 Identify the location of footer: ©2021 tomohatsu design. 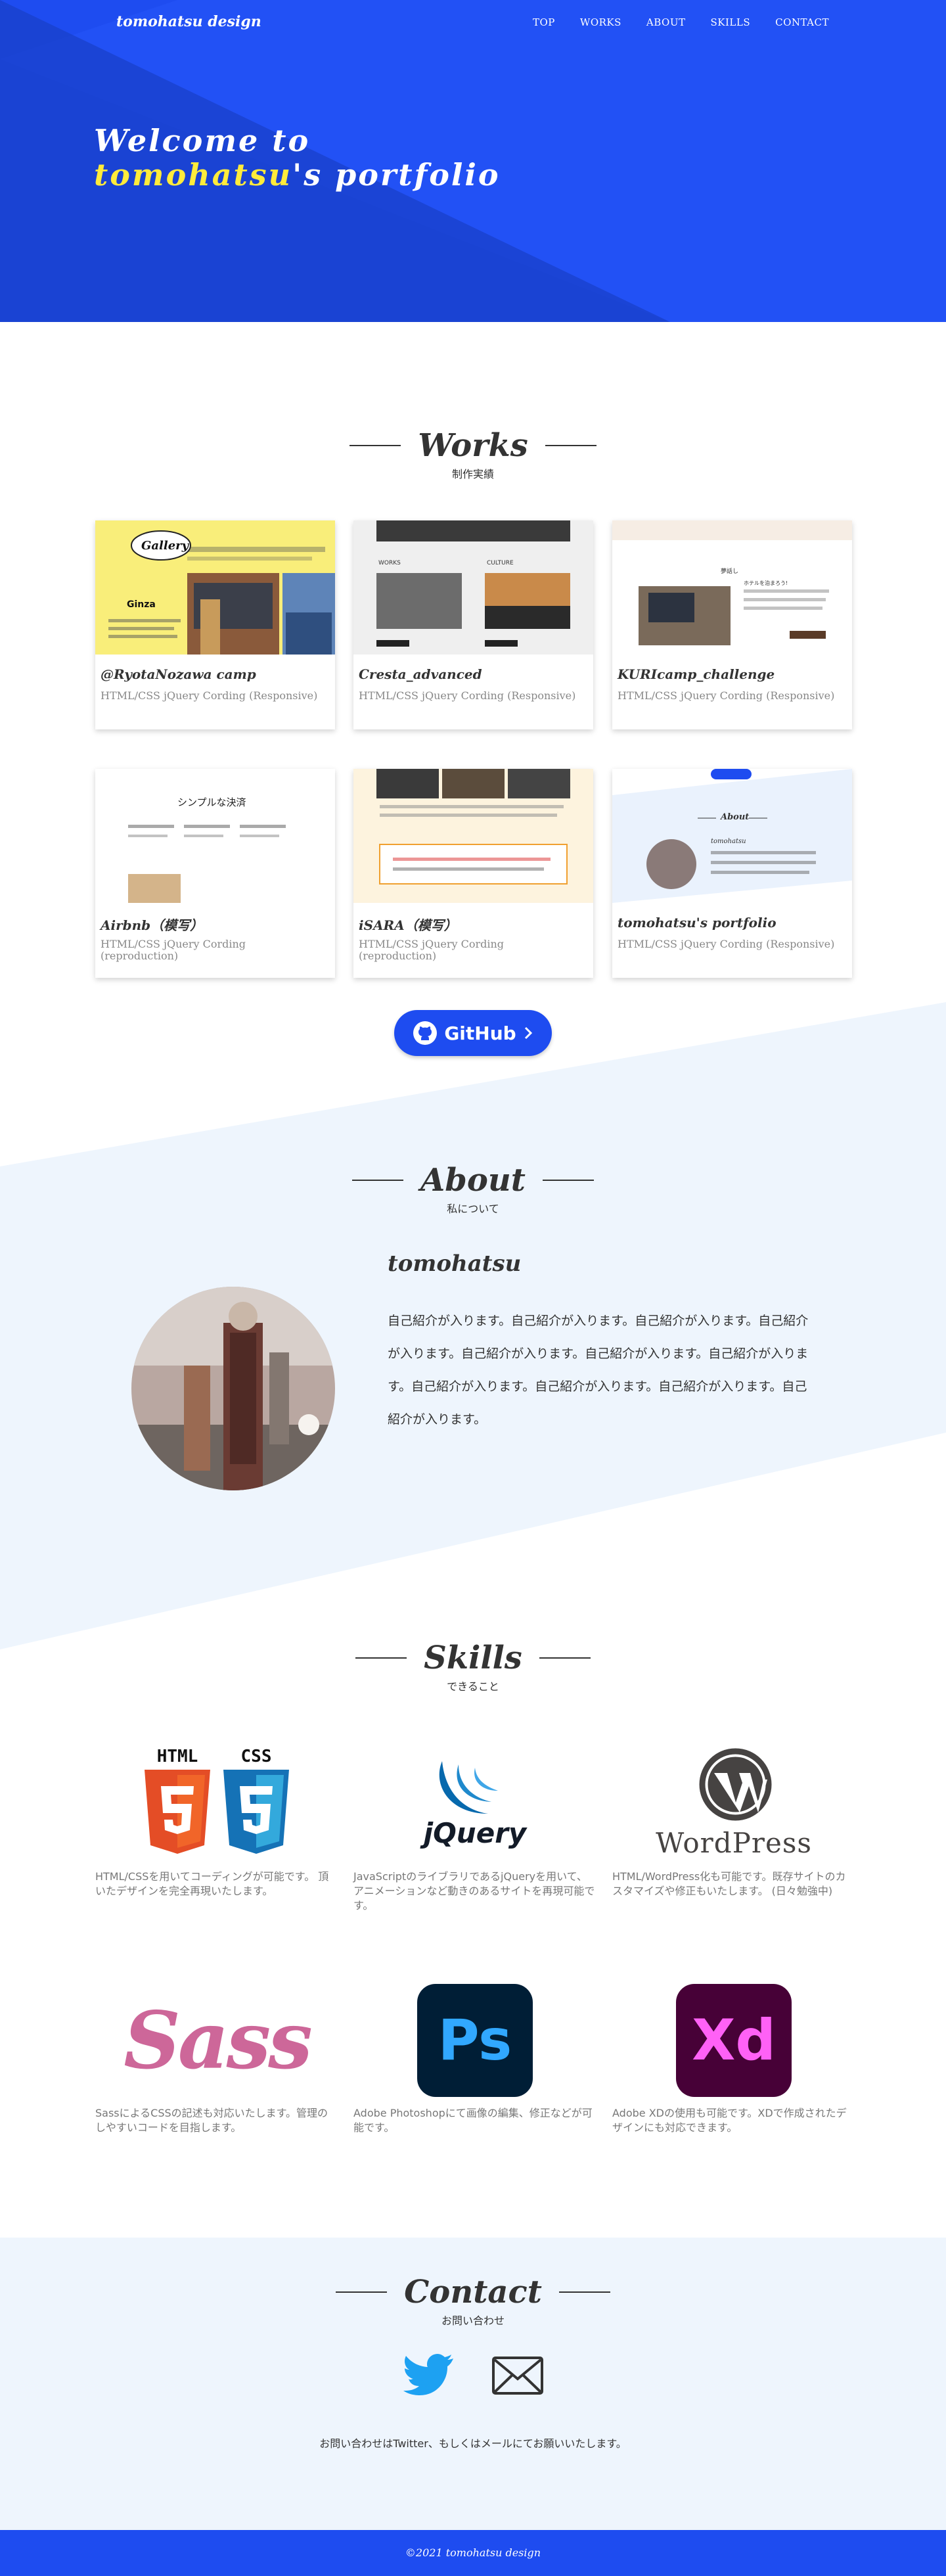
(473, 2553).